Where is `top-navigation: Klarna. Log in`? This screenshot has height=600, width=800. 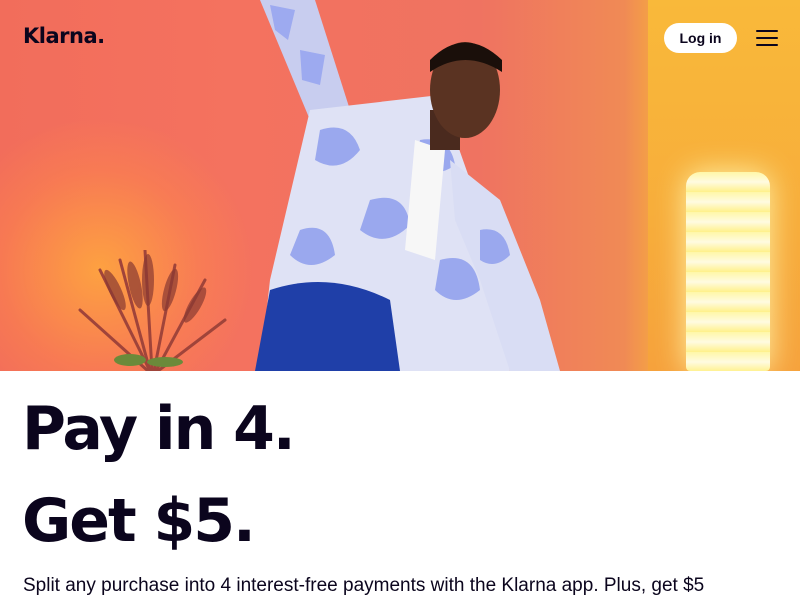 top-navigation: Klarna. Log in is located at coordinates (400, 38).